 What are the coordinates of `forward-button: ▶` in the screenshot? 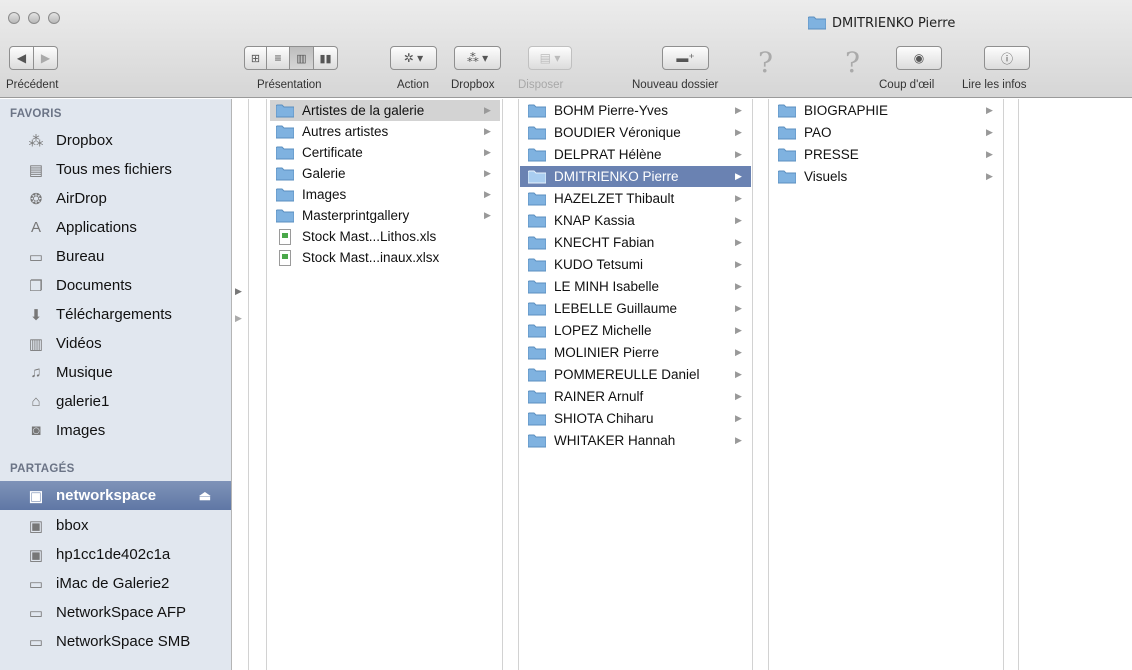 It's located at (46, 58).